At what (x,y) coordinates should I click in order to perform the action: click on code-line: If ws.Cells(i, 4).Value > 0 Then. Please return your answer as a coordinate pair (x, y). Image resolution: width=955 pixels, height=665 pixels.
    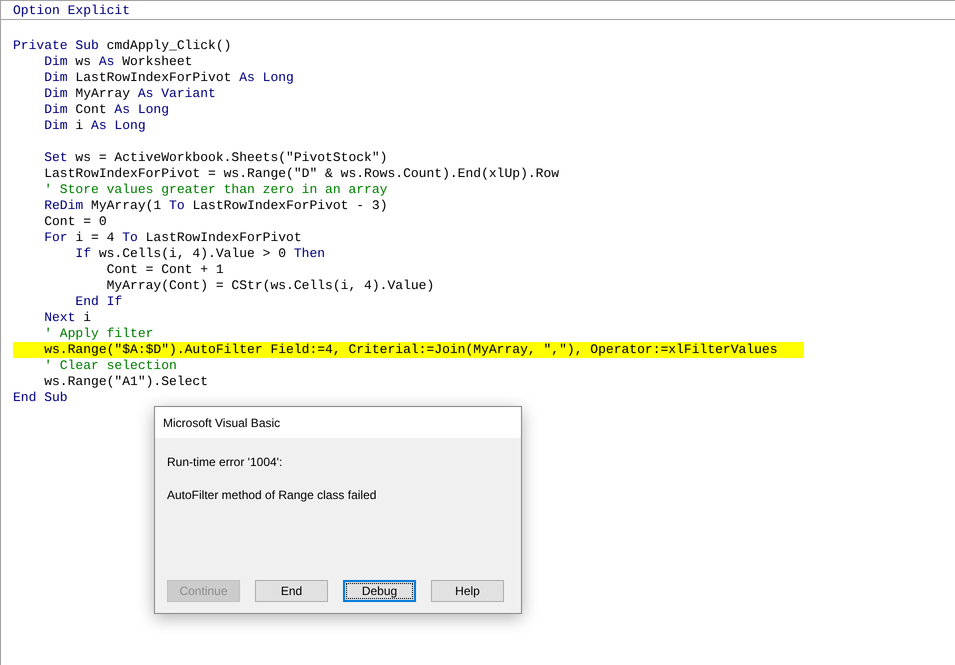
    Looking at the image, I should click on (200, 254).